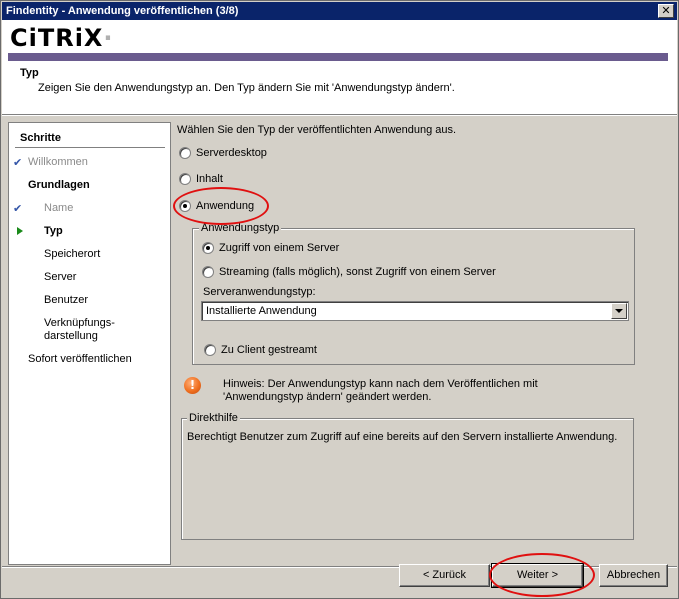  Describe the element at coordinates (185, 153) in the screenshot. I see `radio-serverdesktop` at that location.